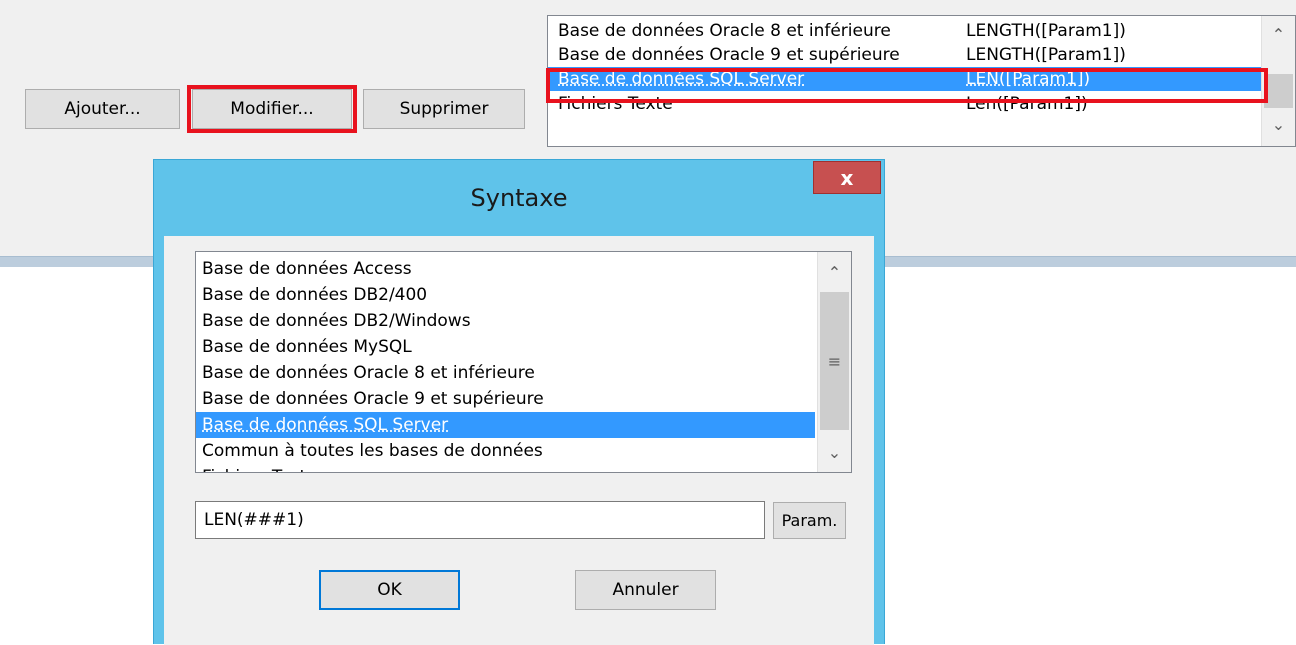 The image size is (1296, 645). Describe the element at coordinates (389, 590) in the screenshot. I see `ok-button: OK` at that location.